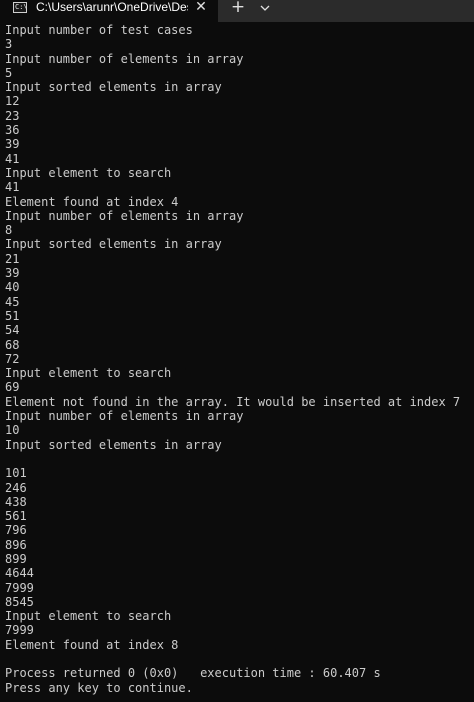  I want to click on console-line: 4644, so click(19, 573).